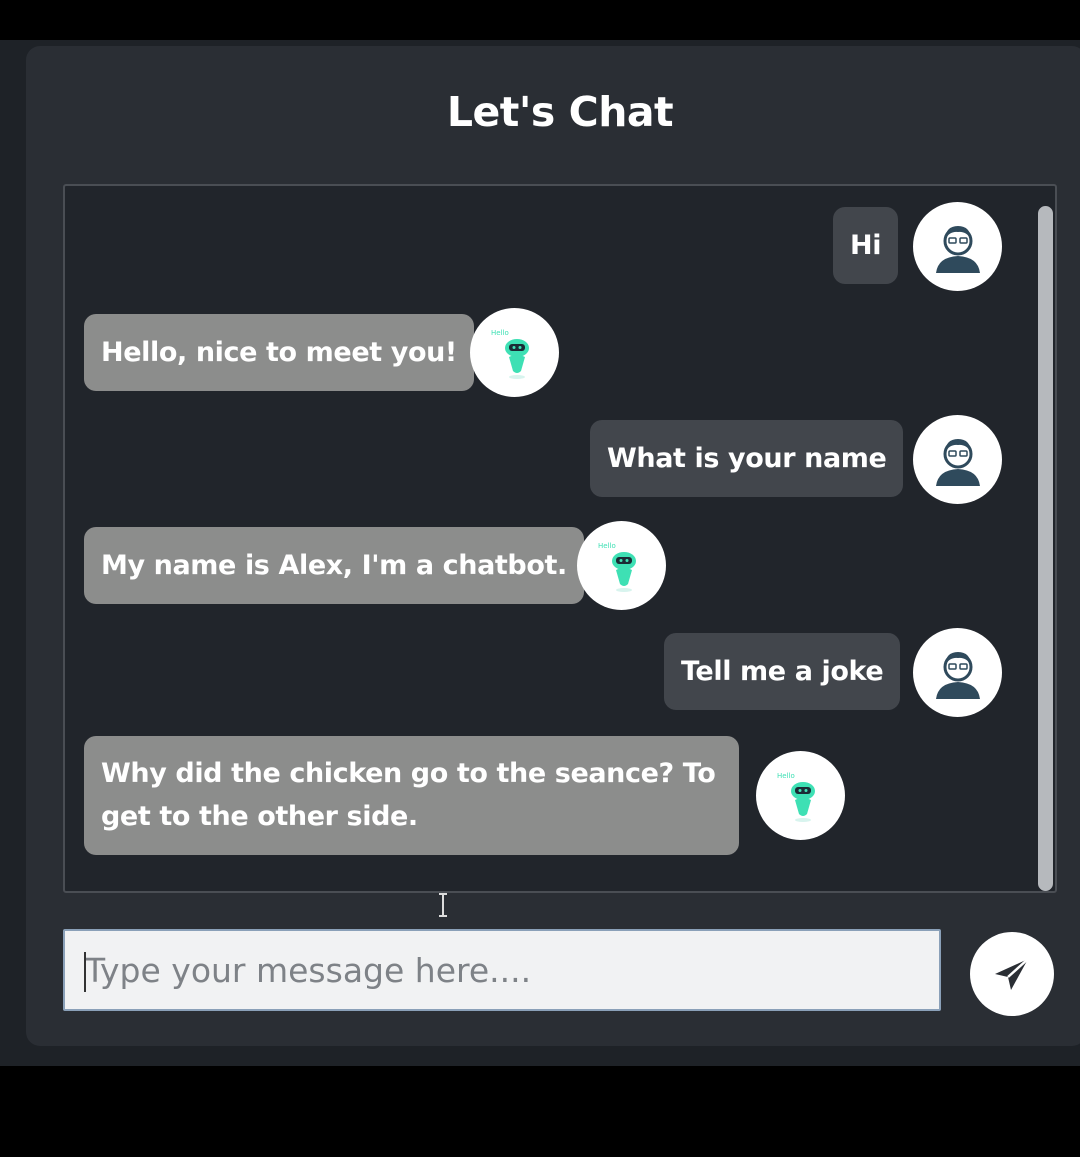 Image resolution: width=1080 pixels, height=1157 pixels. I want to click on user-message-bubble: What is your name, so click(747, 458).